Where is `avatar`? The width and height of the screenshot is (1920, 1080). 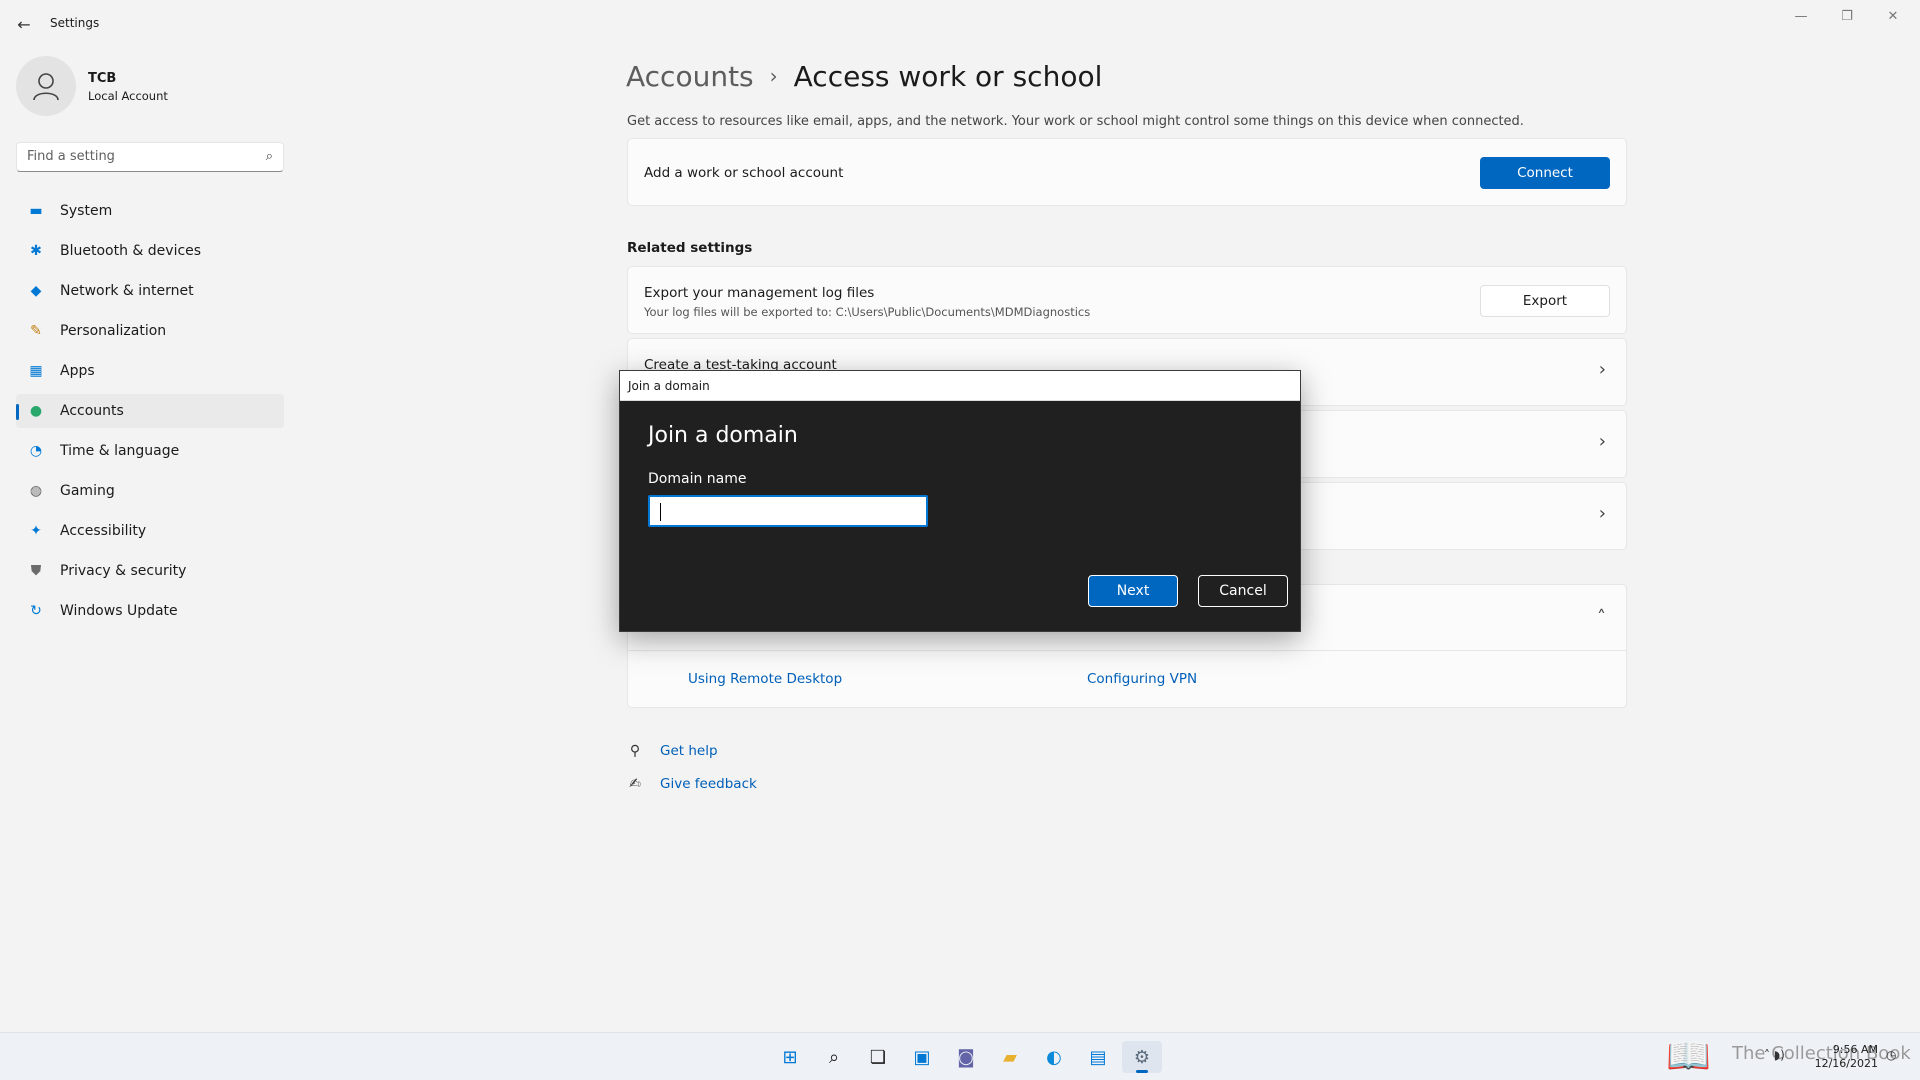 avatar is located at coordinates (46, 86).